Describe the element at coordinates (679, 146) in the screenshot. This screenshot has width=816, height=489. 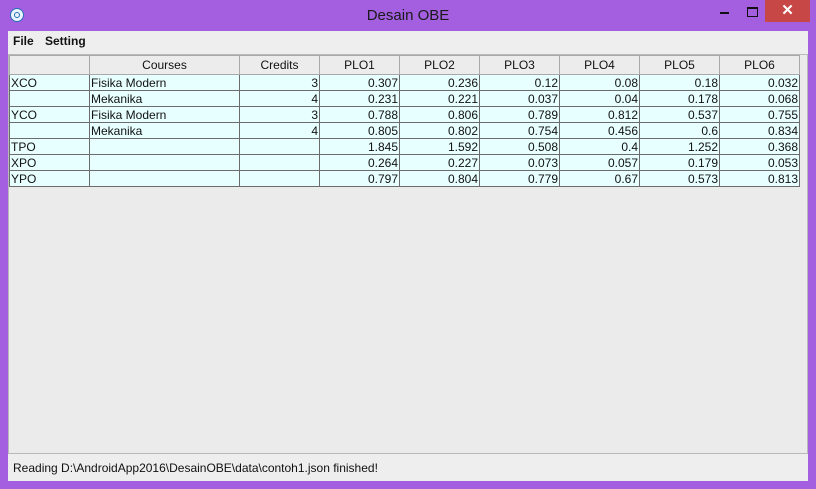
I see `table-cell: 1.252` at that location.